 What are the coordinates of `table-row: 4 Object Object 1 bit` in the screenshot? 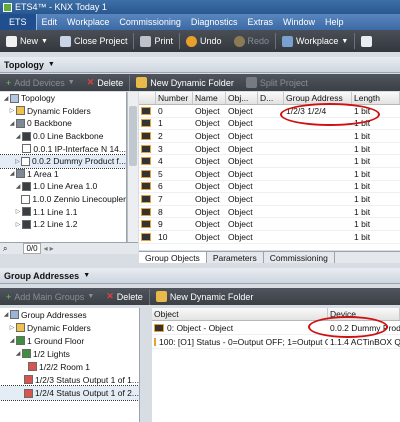 It's located at (269, 161).